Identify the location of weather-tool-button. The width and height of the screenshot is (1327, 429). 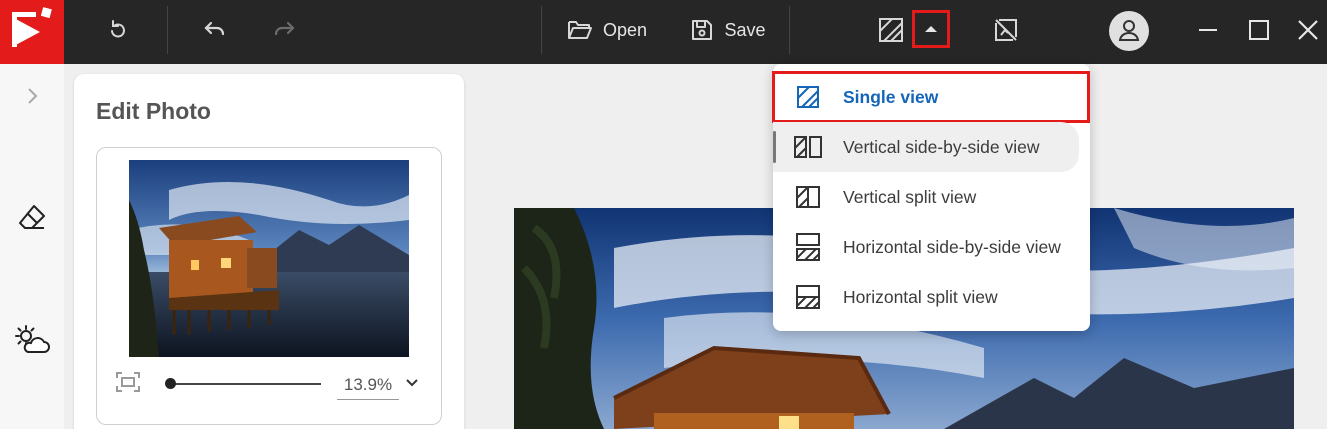
(32, 342).